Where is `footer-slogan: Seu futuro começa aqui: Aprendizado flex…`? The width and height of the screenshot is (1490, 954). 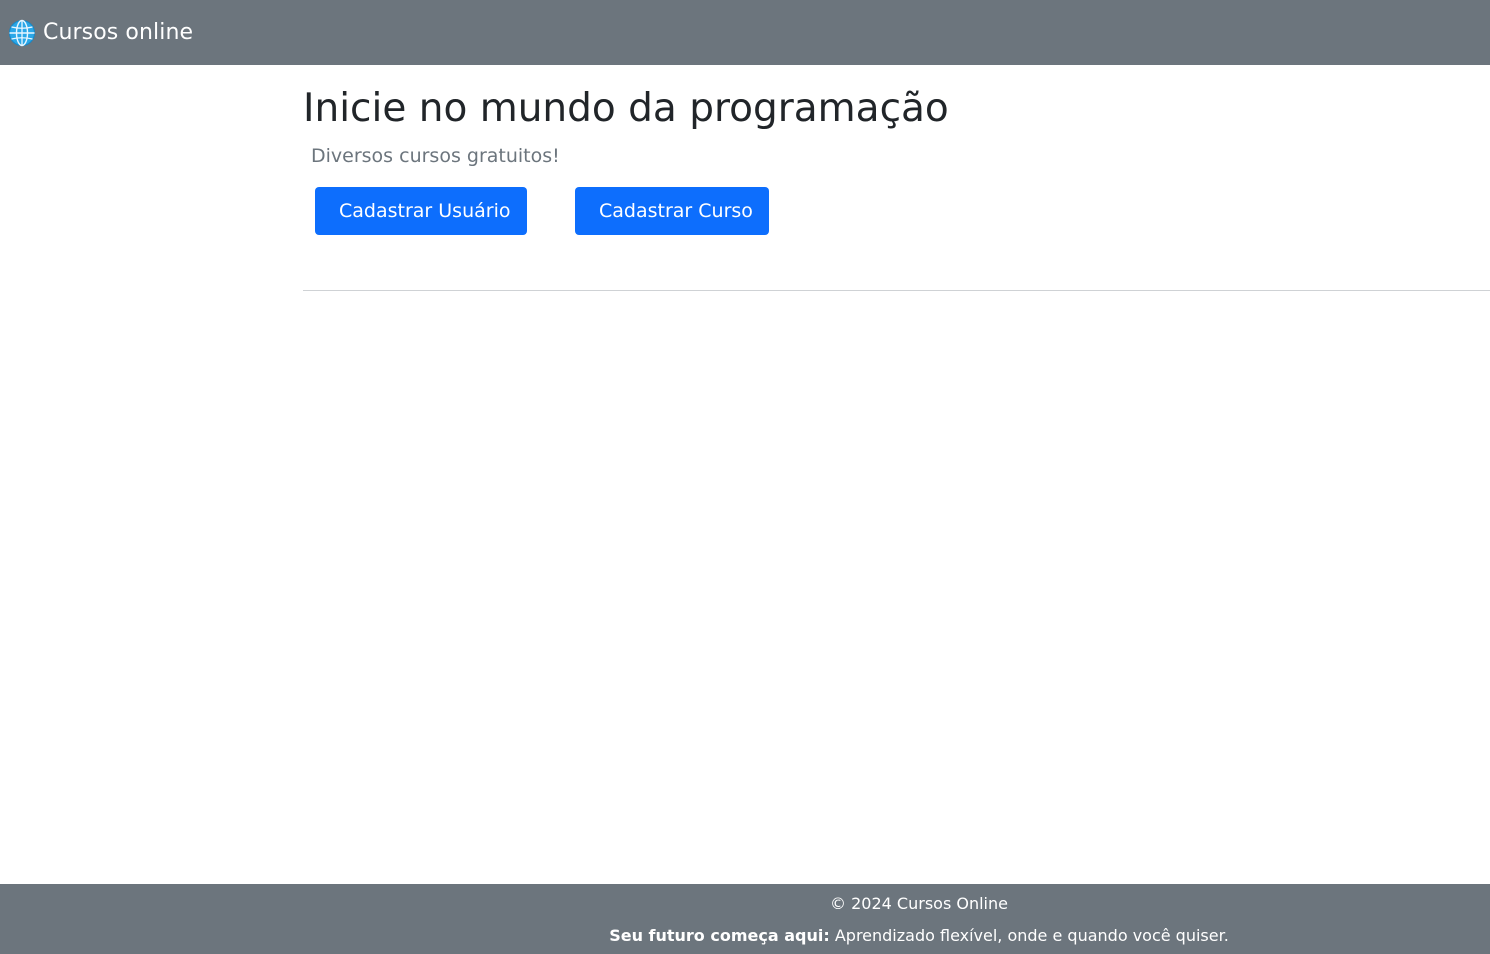 footer-slogan: Seu futuro começa aqui: Aprendizado flex… is located at coordinates (745, 936).